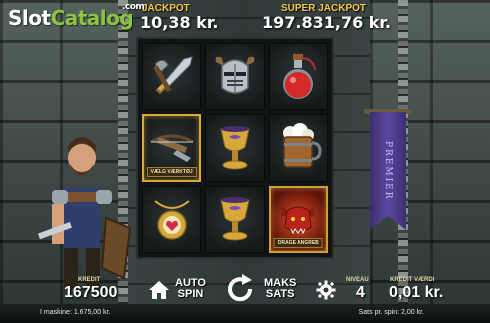 The width and height of the screenshot is (490, 323). Describe the element at coordinates (416, 293) in the screenshot. I see `credit-value-amount: 0,01 kr.` at that location.